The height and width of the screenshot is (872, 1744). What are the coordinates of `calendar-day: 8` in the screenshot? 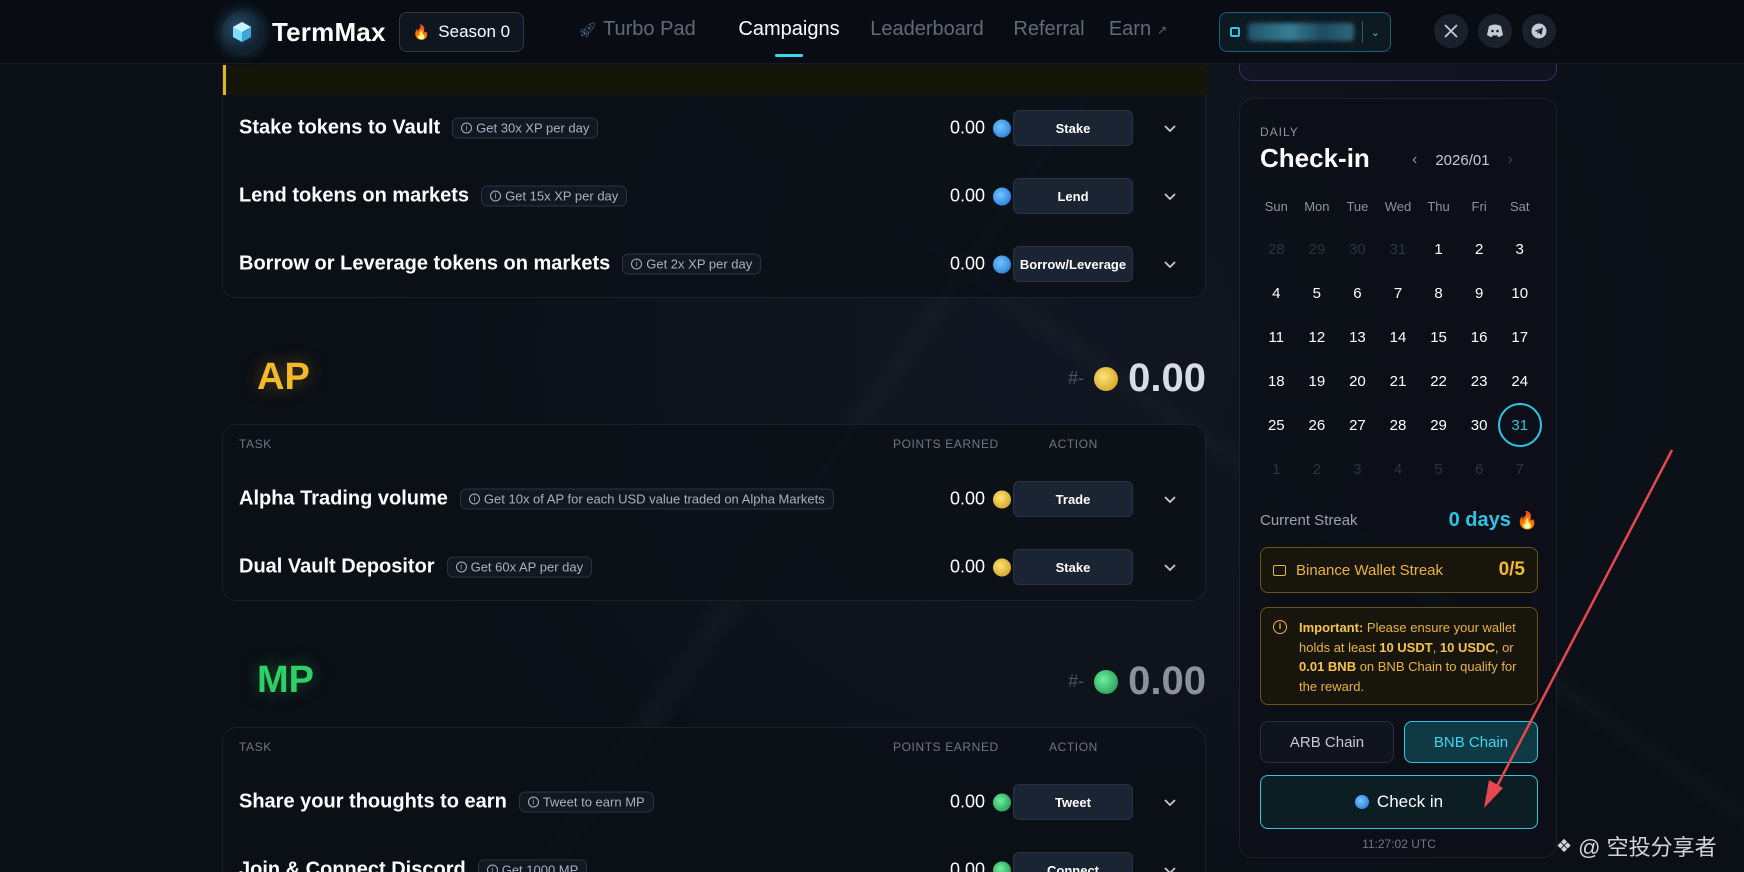 It's located at (1438, 293).